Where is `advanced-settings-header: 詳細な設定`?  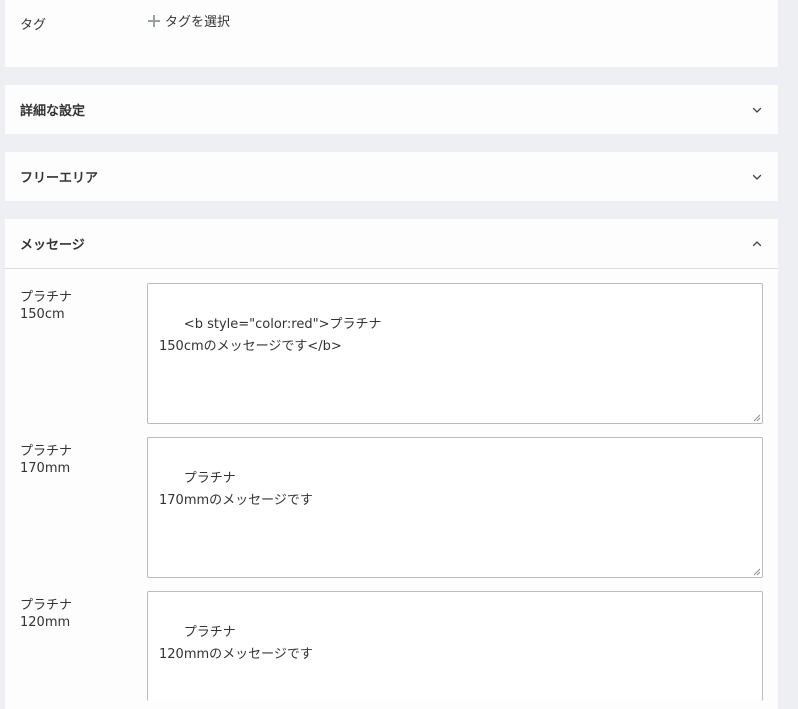
advanced-settings-header: 詳細な設定 is located at coordinates (391, 109).